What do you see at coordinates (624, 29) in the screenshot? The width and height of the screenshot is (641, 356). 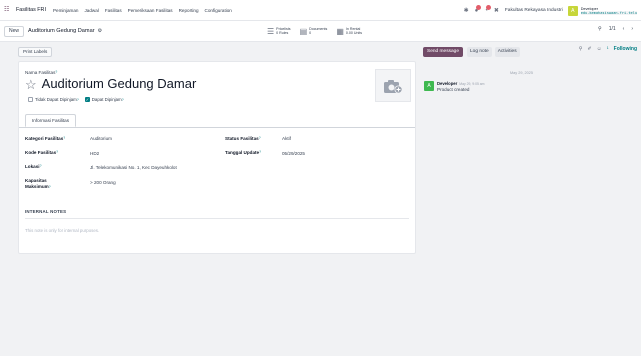 I see `pager-prev-icon: ‹` at bounding box center [624, 29].